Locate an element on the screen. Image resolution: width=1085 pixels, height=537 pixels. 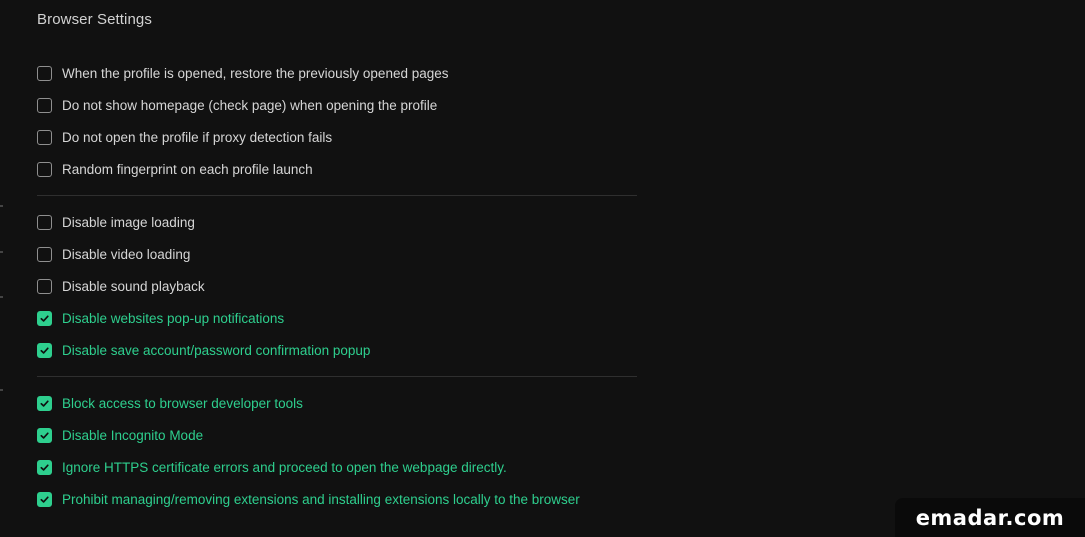
option-block-devtools: Block access to browser developer tools is located at coordinates (170, 403).